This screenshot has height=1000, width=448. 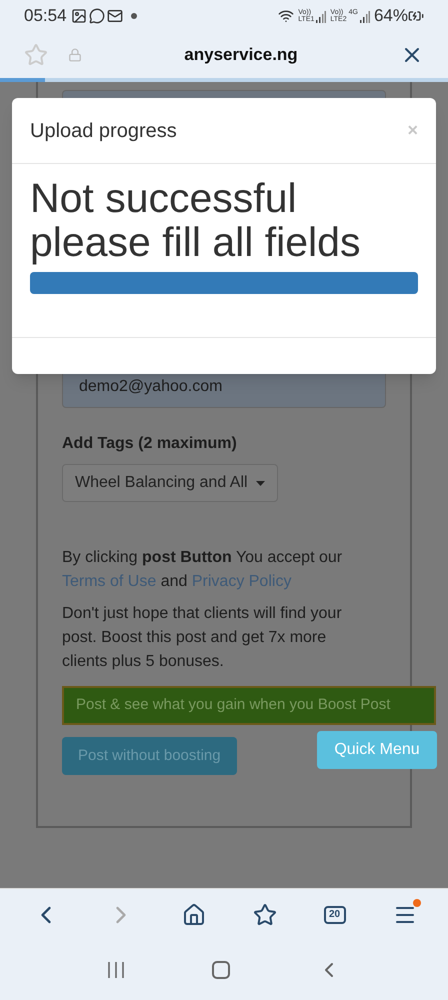 What do you see at coordinates (202, 638) in the screenshot?
I see `boost-text: Don't just hope that clients will find your post. Boost this post and get 7x more clients plus 5 bonuses.` at bounding box center [202, 638].